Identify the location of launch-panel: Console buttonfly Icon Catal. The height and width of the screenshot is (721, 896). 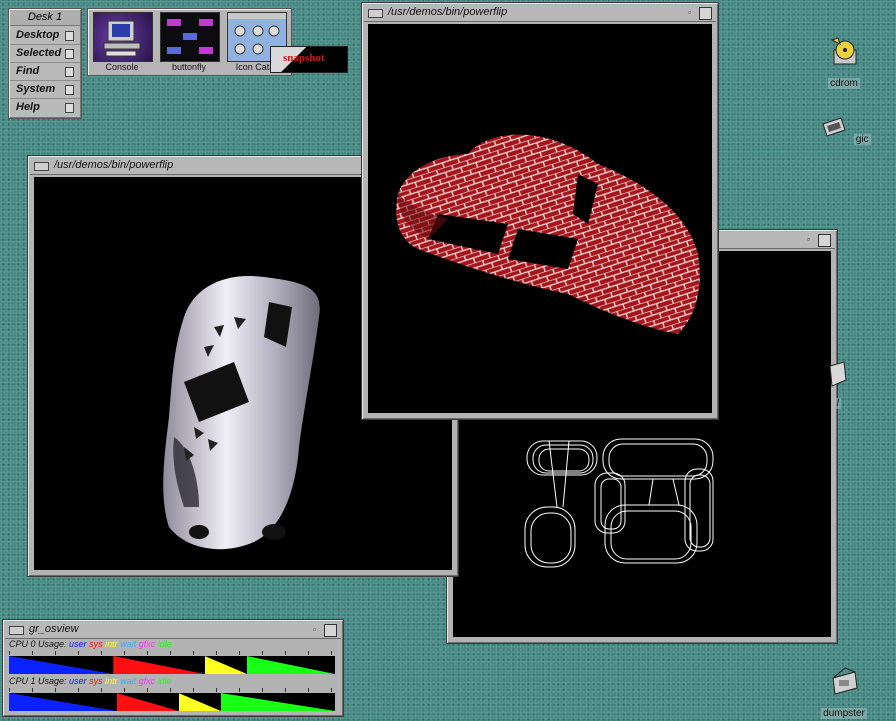
(189, 42).